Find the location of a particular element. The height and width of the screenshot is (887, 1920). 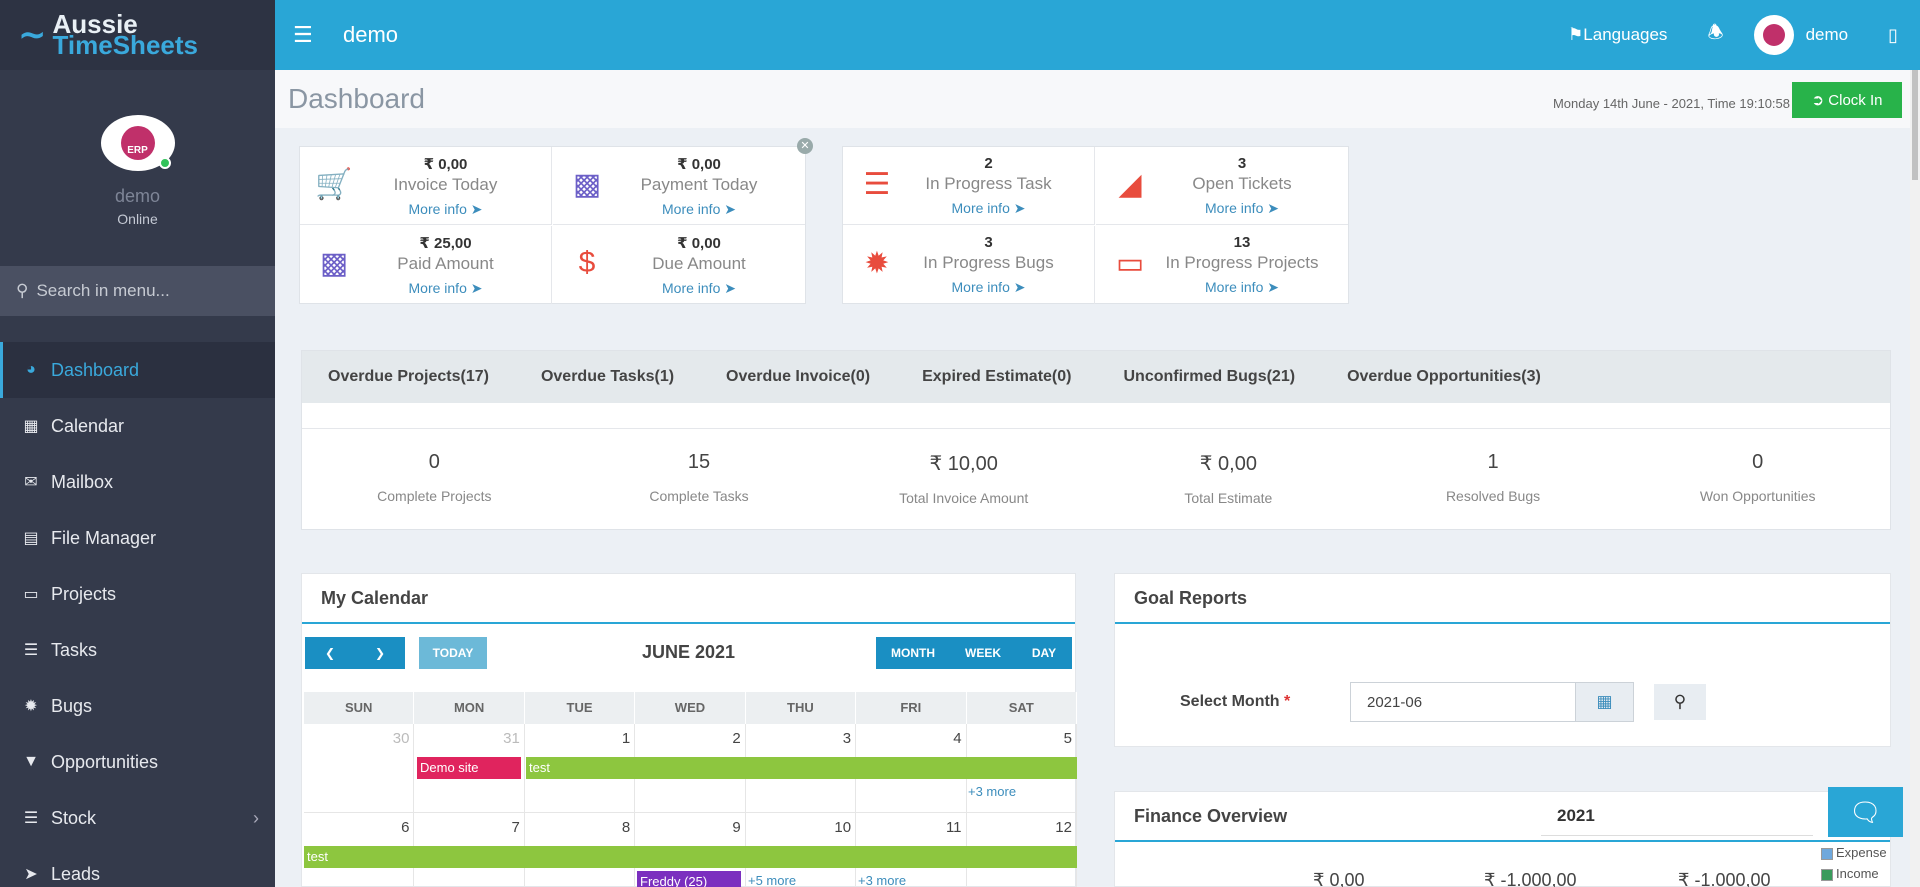

sidebar-item-calendar: ▦ Calendar is located at coordinates (137, 426).